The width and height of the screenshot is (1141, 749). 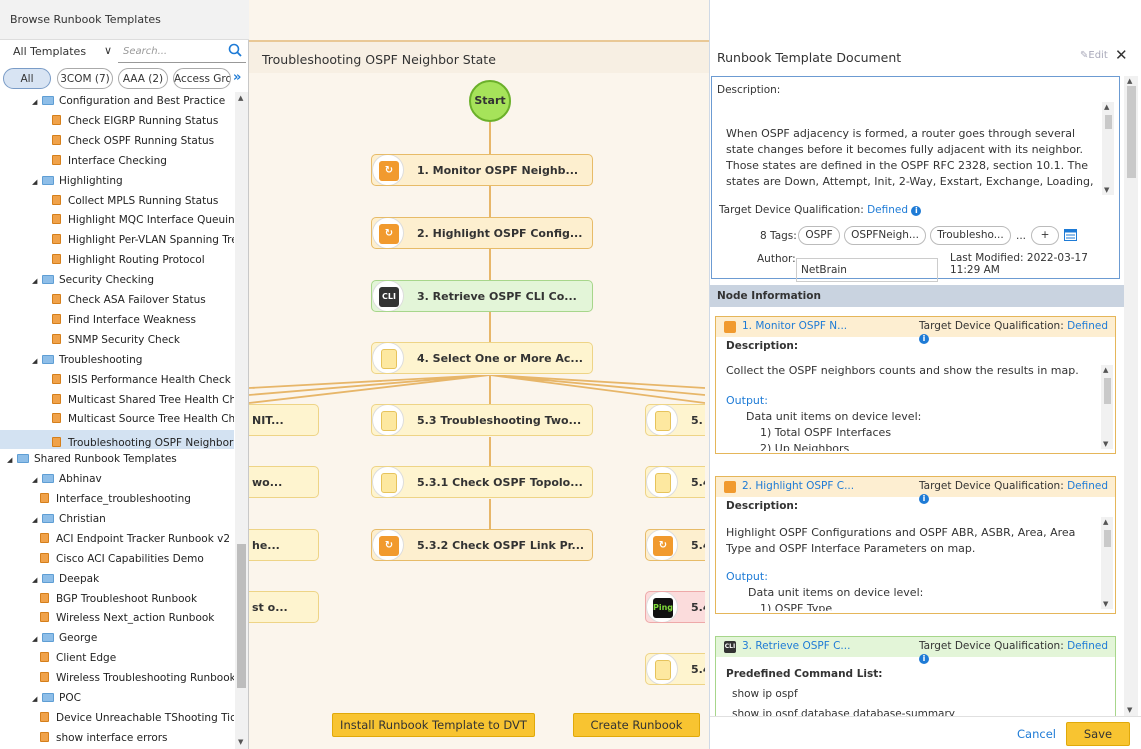 What do you see at coordinates (117, 638) in the screenshot?
I see `tree-folder: ◢ George` at bounding box center [117, 638].